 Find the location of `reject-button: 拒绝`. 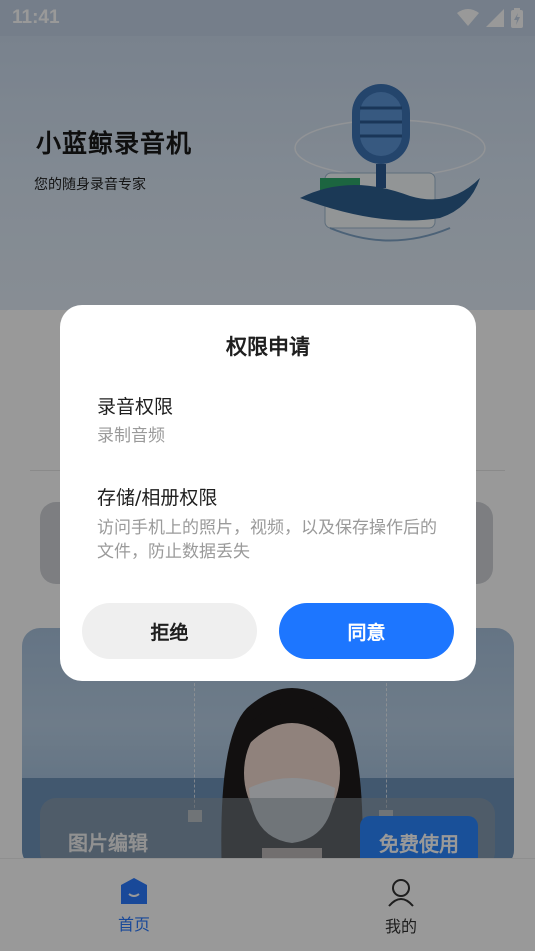

reject-button: 拒绝 is located at coordinates (169, 631).